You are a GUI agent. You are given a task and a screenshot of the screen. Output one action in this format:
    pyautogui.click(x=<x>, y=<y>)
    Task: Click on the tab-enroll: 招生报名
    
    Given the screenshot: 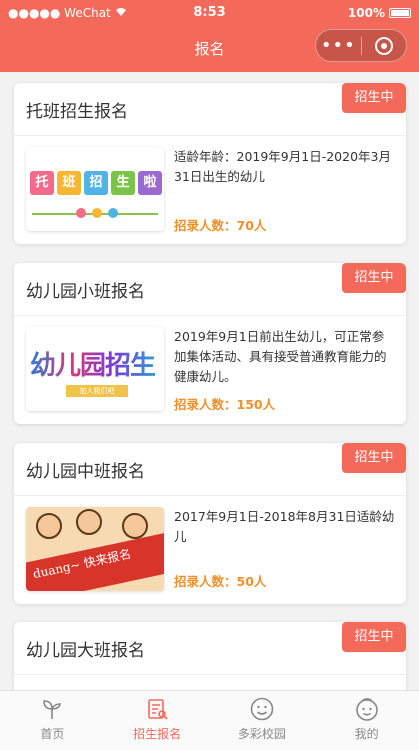 What is the action you would take?
    pyautogui.click(x=157, y=720)
    